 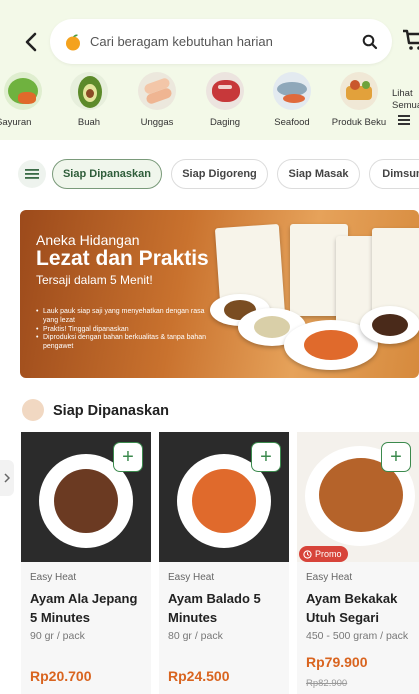 I want to click on cart-button, so click(x=410, y=40).